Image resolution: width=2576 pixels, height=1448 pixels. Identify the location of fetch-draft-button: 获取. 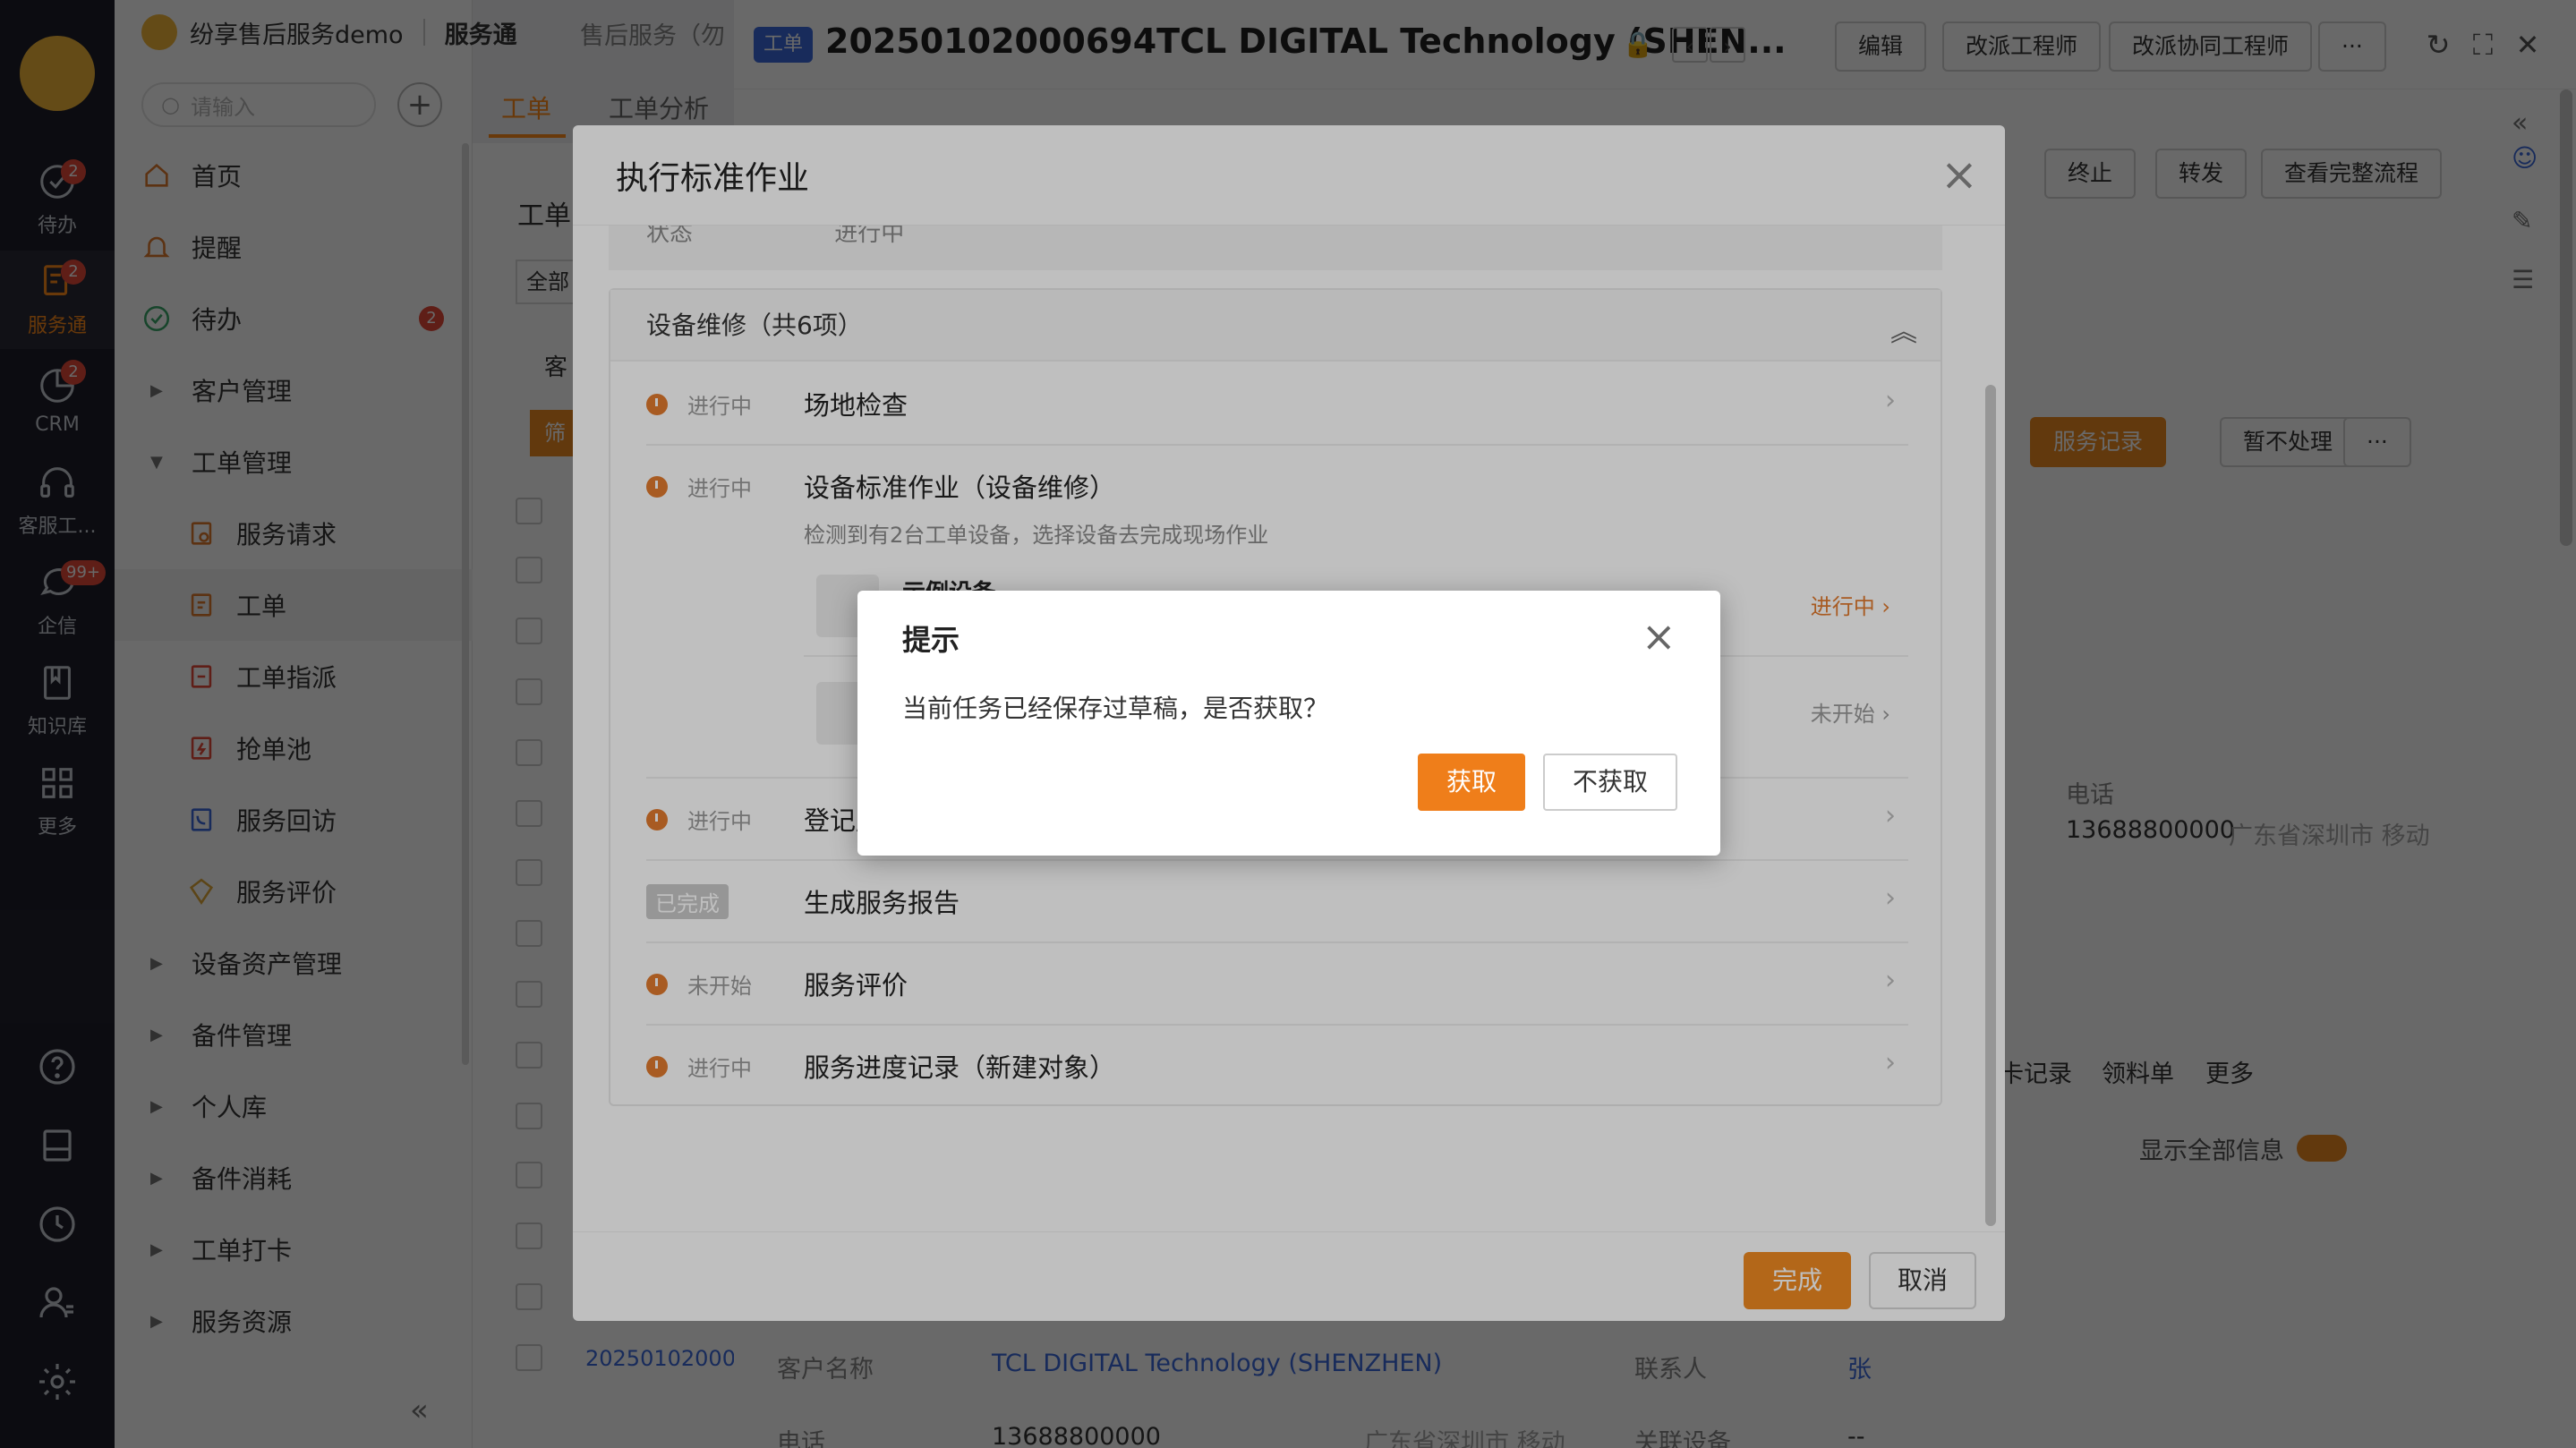
(1471, 782).